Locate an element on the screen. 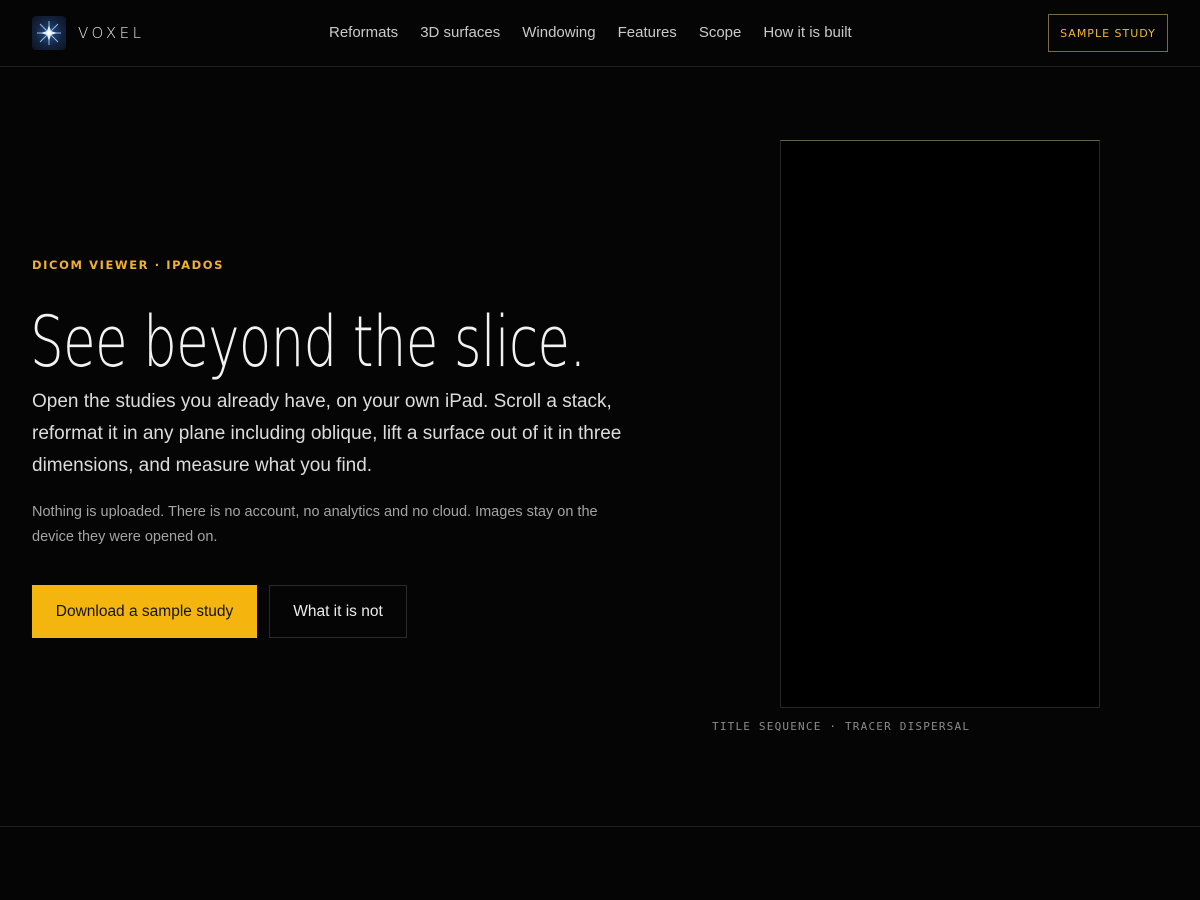 The height and width of the screenshot is (900, 1200). what-it-is-not-button: What it is not is located at coordinates (338, 611).